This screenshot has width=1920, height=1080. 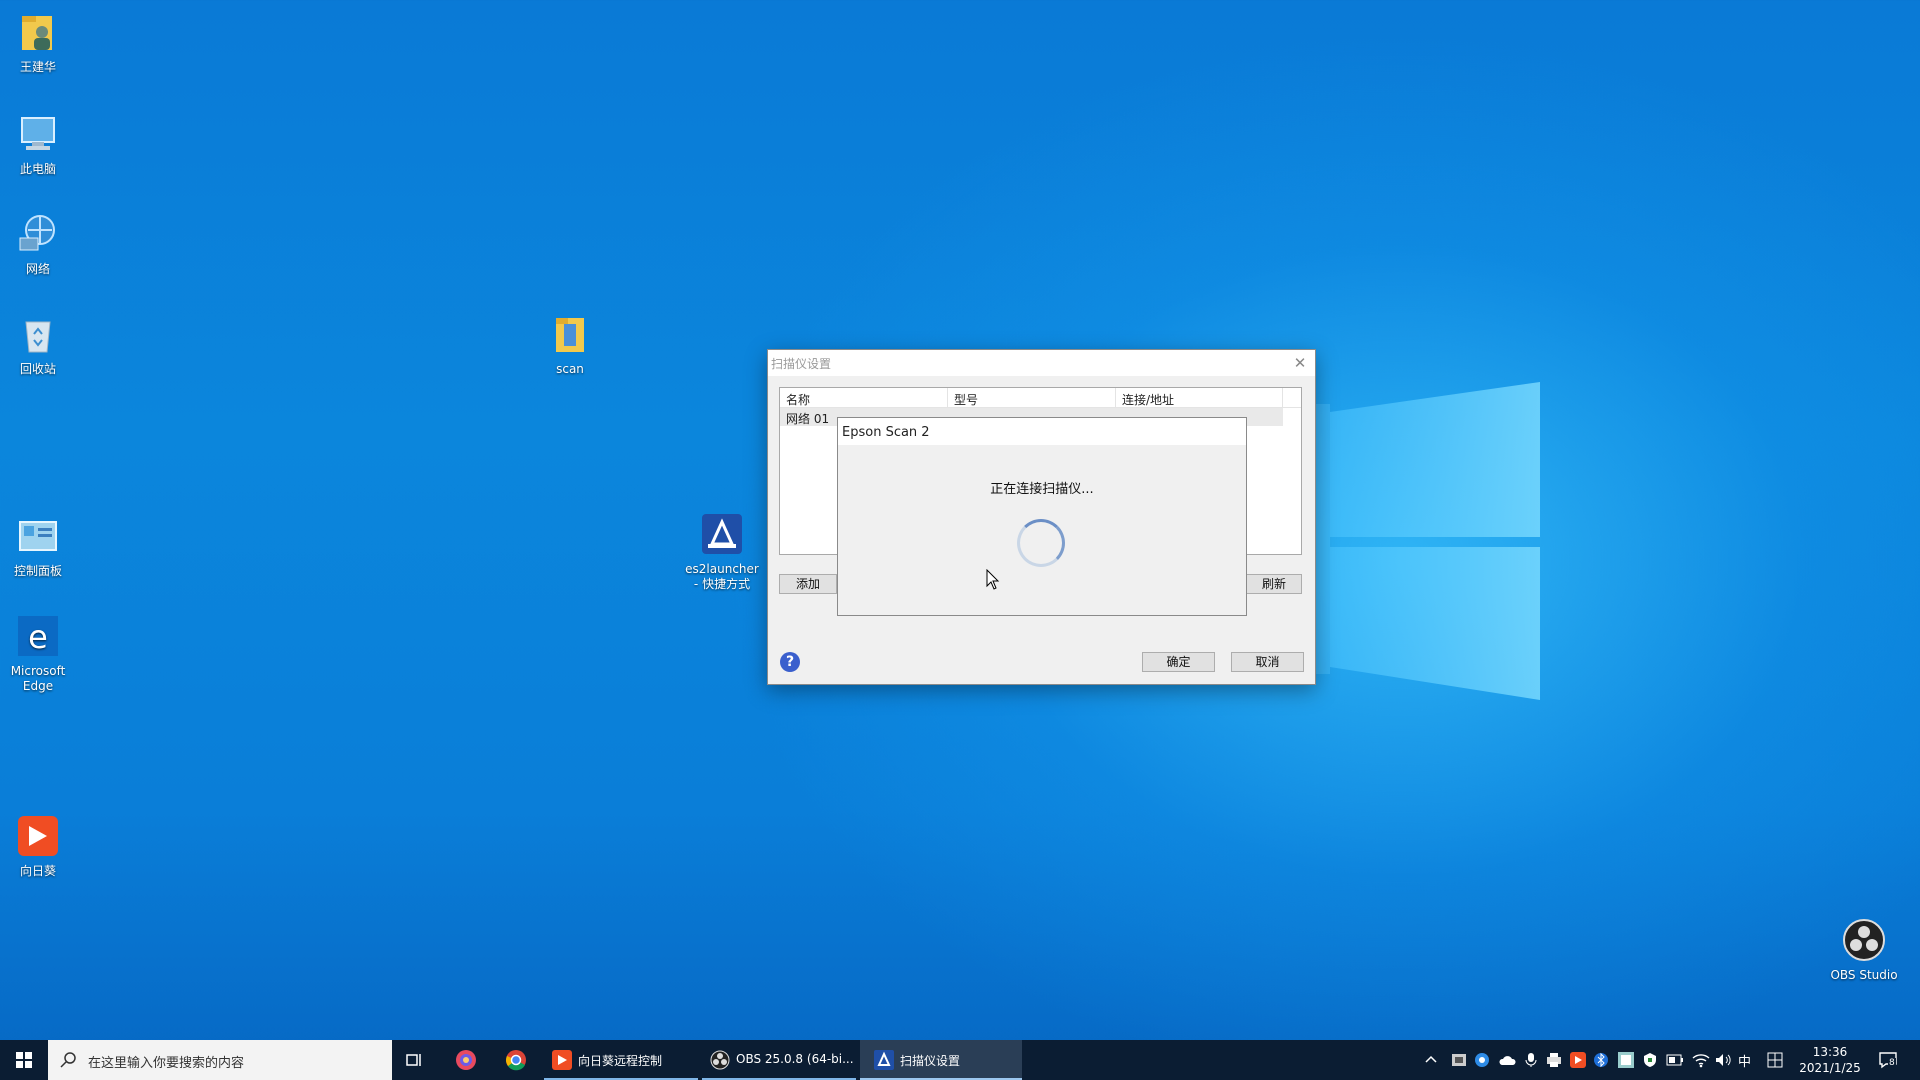 What do you see at coordinates (1830, 1060) in the screenshot?
I see `taskbar-clock: 13:36 2021/1/25` at bounding box center [1830, 1060].